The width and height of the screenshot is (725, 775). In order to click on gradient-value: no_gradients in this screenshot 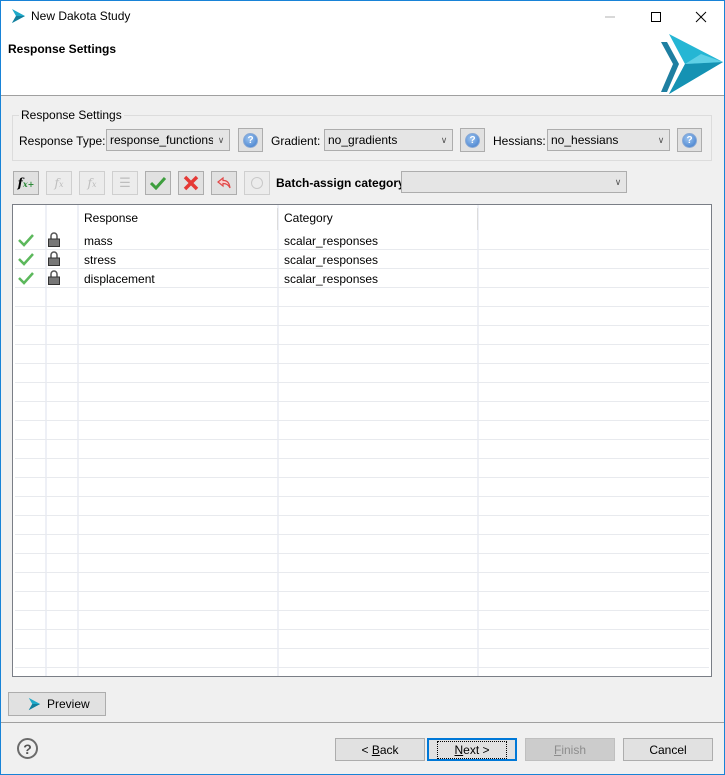, I will do `click(363, 140)`.